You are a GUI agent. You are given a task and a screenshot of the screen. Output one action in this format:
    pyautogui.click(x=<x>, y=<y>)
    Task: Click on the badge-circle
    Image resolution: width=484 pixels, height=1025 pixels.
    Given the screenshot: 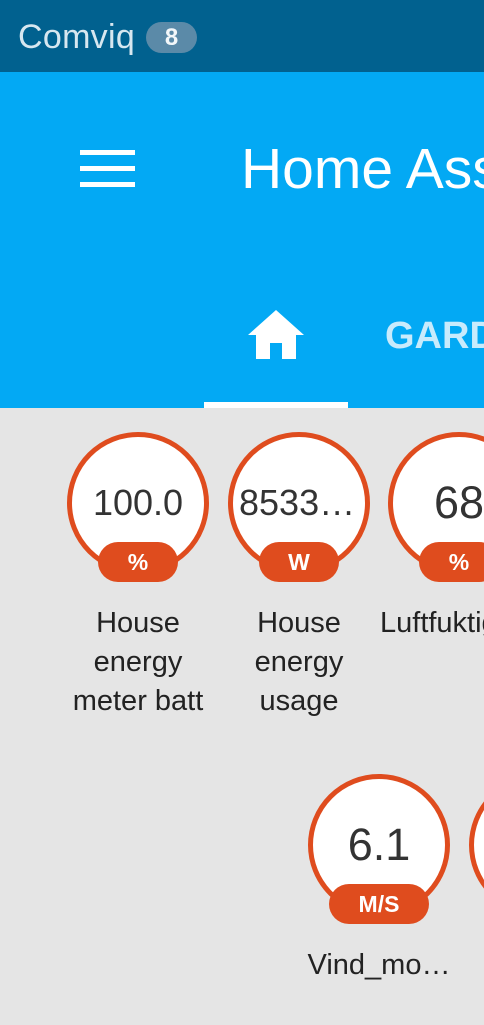 What is the action you would take?
    pyautogui.click(x=476, y=845)
    